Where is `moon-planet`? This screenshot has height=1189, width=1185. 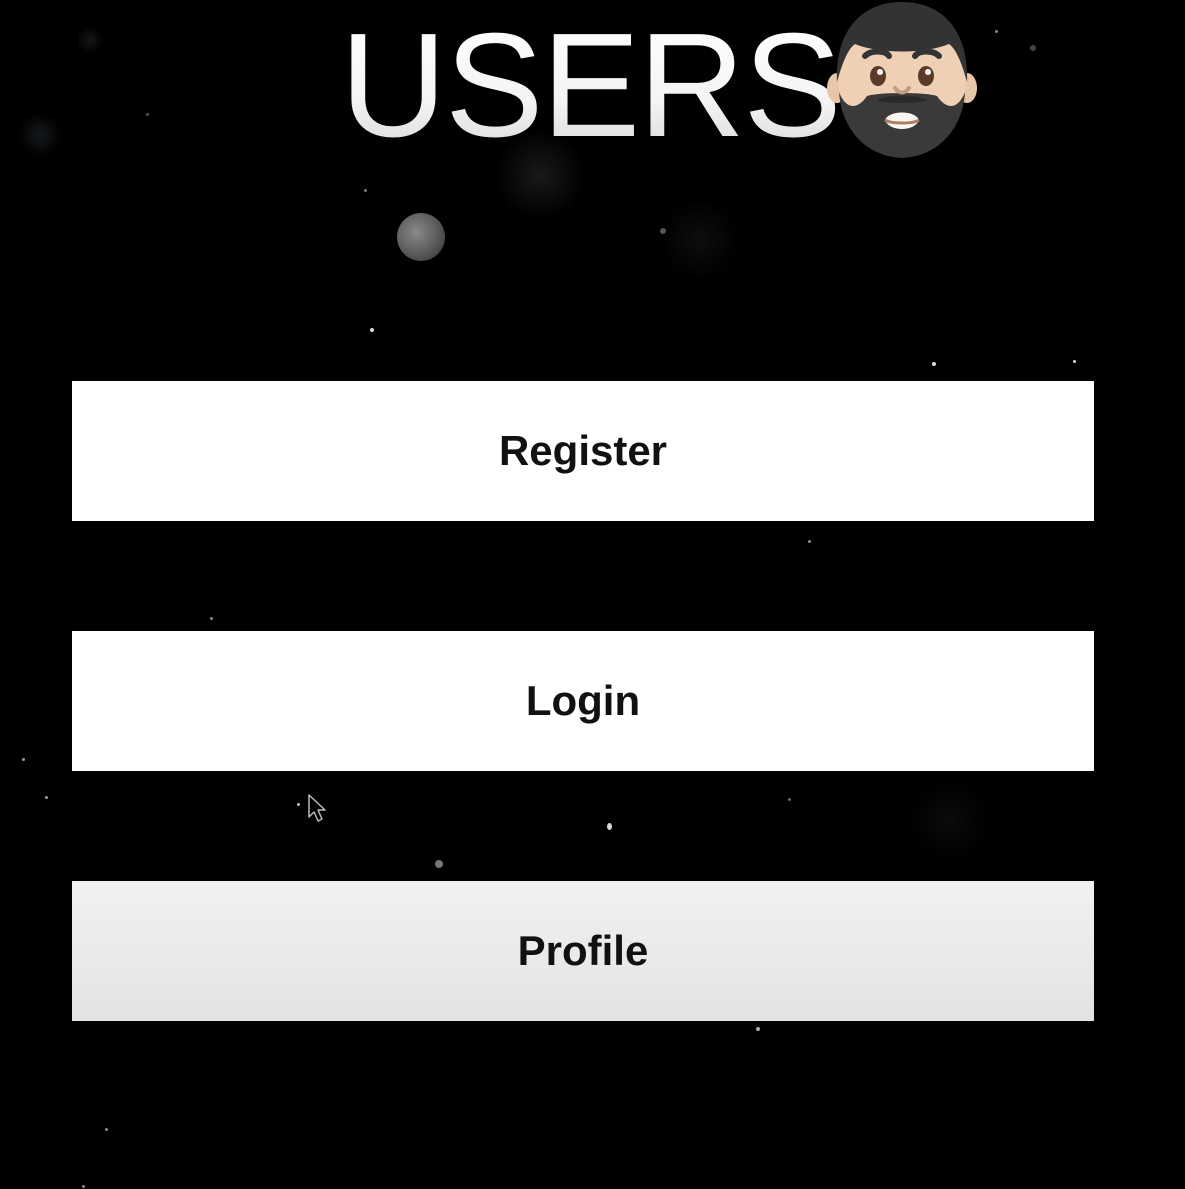 moon-planet is located at coordinates (421, 237).